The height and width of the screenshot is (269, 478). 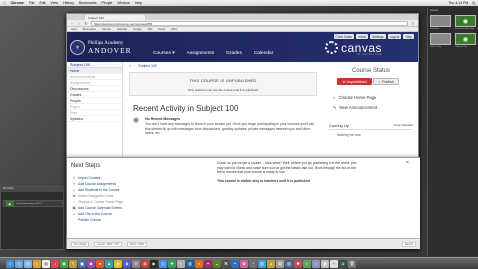 What do you see at coordinates (118, 263) in the screenshot?
I see `dock-app-icon: ★` at bounding box center [118, 263].